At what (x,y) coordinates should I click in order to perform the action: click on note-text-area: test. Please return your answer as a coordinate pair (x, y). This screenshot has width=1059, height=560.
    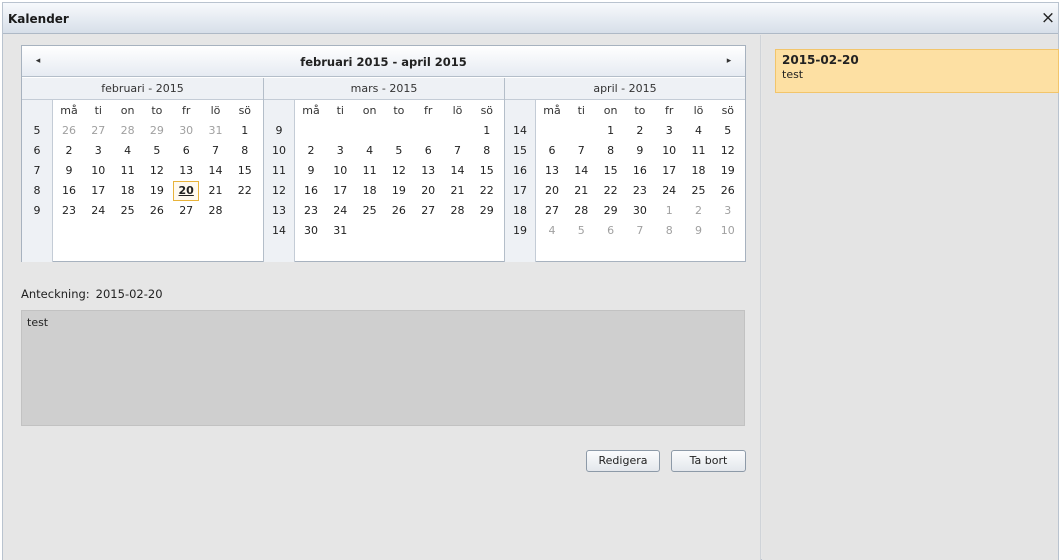
    Looking at the image, I should click on (383, 368).